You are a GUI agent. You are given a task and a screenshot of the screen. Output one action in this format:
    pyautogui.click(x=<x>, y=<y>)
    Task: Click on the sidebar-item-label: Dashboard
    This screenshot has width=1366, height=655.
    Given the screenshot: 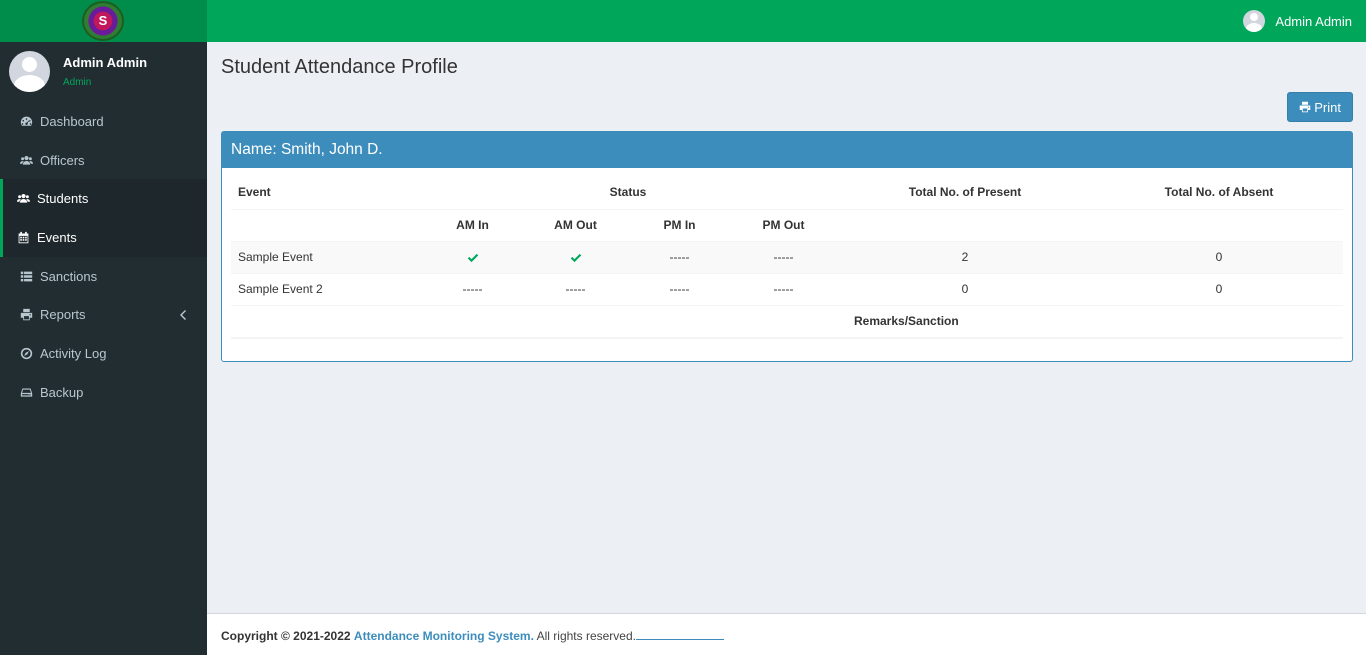 What is the action you would take?
    pyautogui.click(x=72, y=121)
    